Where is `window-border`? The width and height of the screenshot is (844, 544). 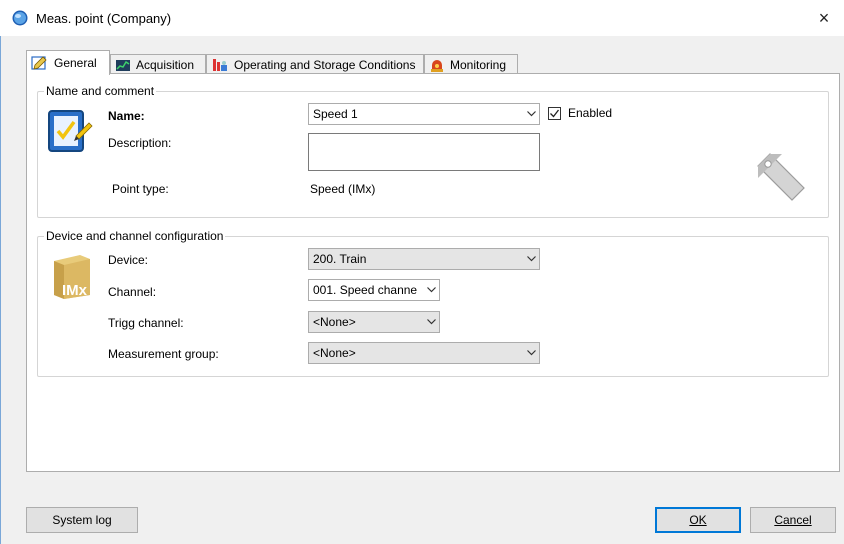 window-border is located at coordinates (0, 290).